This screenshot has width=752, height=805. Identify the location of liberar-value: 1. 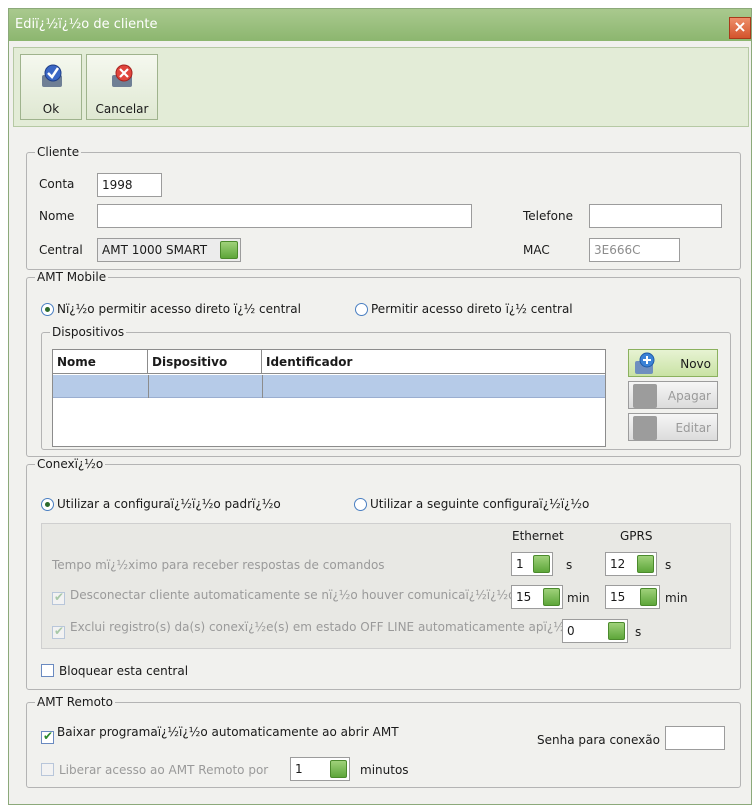
(299, 769).